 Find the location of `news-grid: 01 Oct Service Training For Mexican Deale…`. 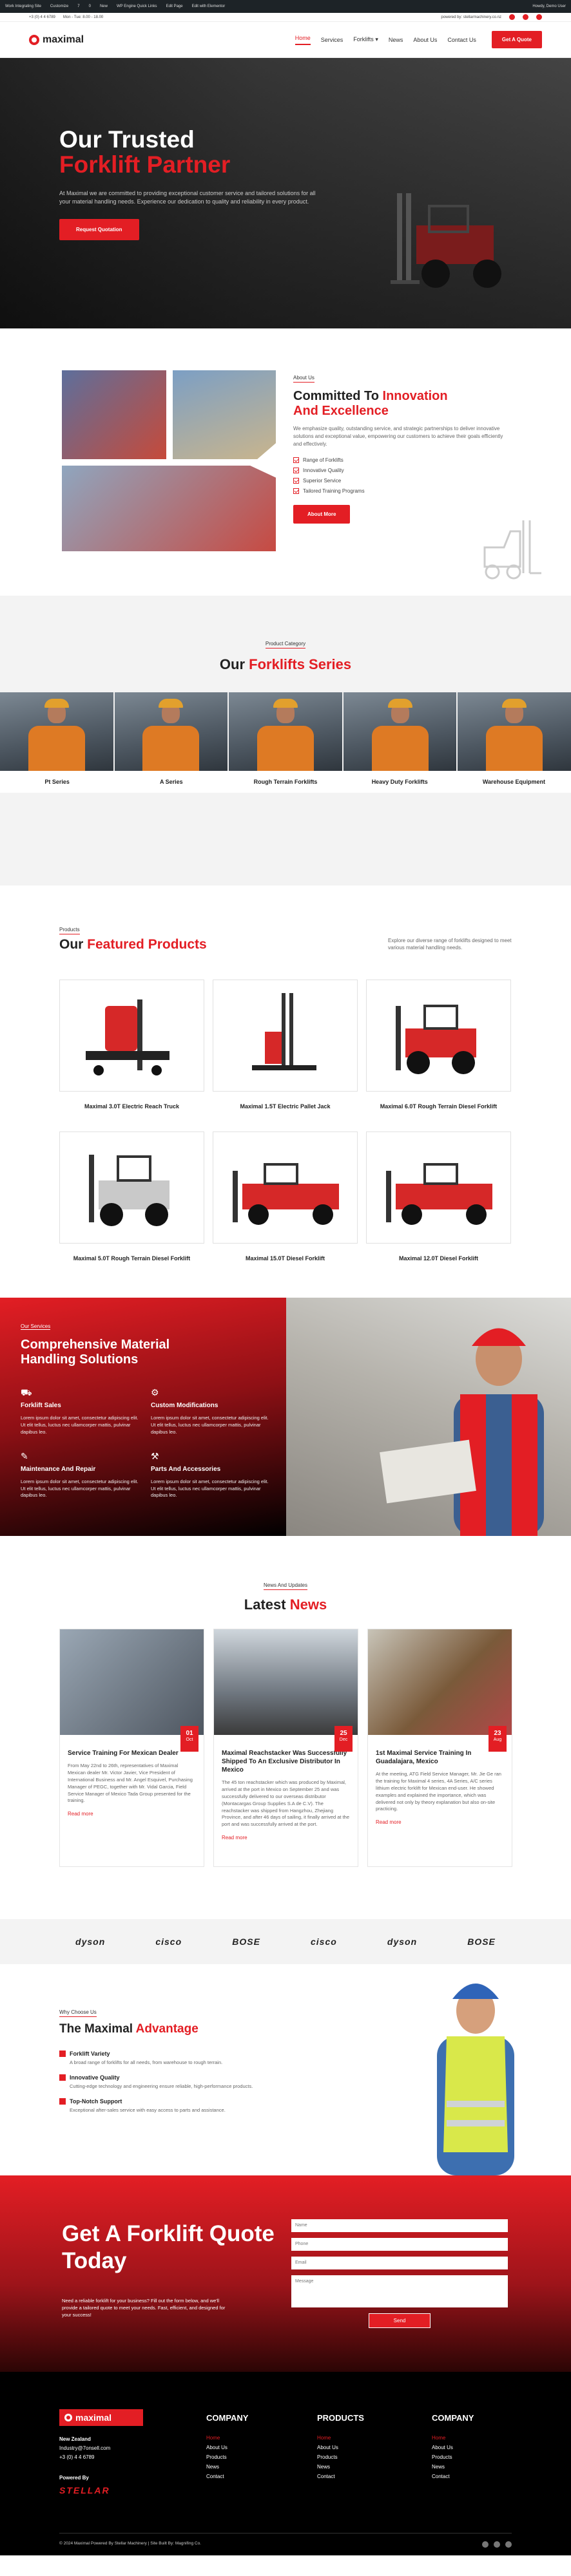

news-grid: 01 Oct Service Training For Mexican Deale… is located at coordinates (285, 1748).